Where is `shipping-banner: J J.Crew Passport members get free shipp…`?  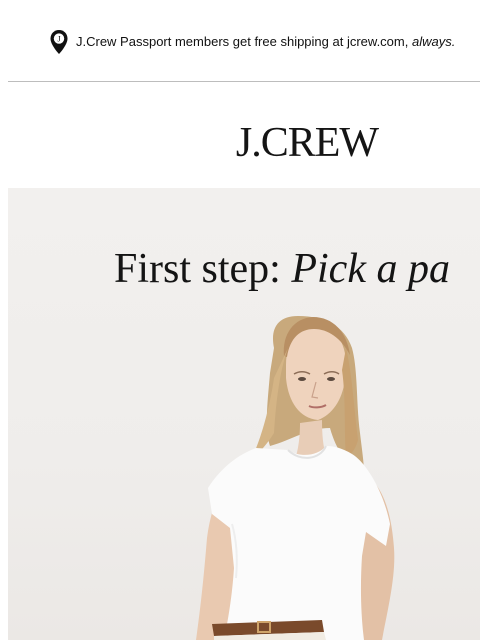
shipping-banner: J J.Crew Passport members get free shipp… is located at coordinates (240, 40).